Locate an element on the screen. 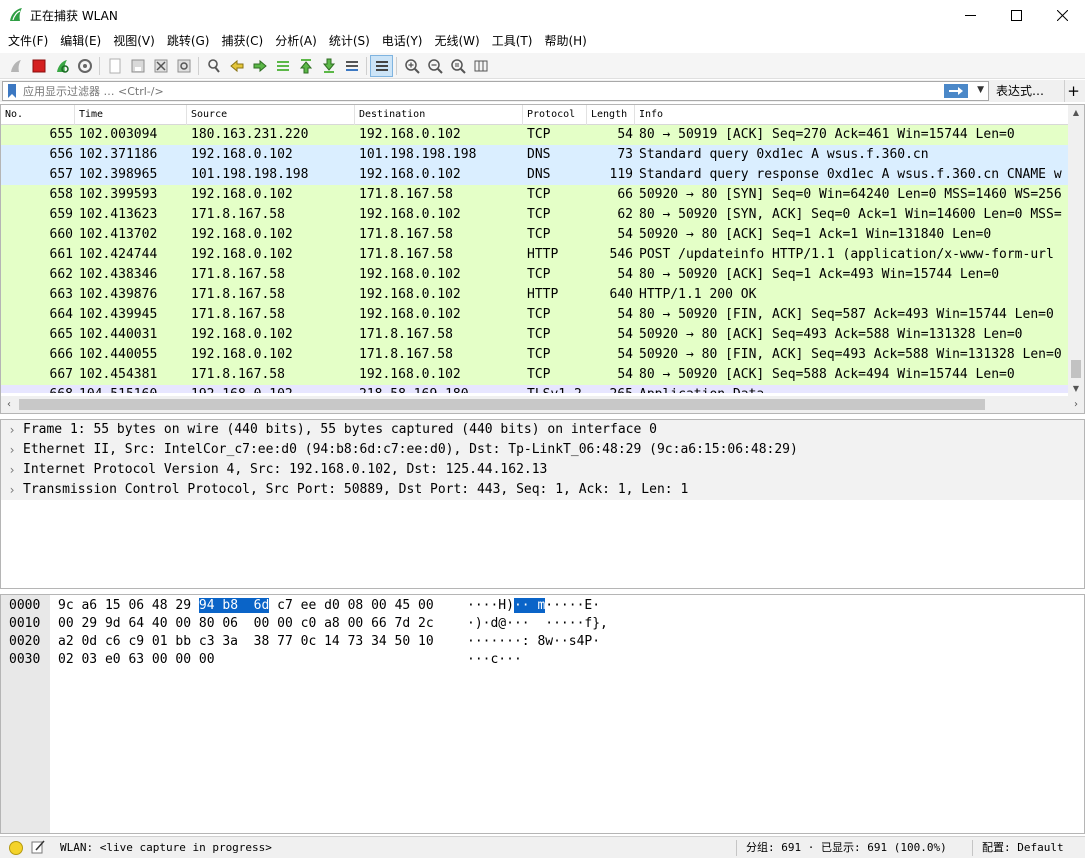  profile-status: 配置: Default is located at coordinates (1023, 847).